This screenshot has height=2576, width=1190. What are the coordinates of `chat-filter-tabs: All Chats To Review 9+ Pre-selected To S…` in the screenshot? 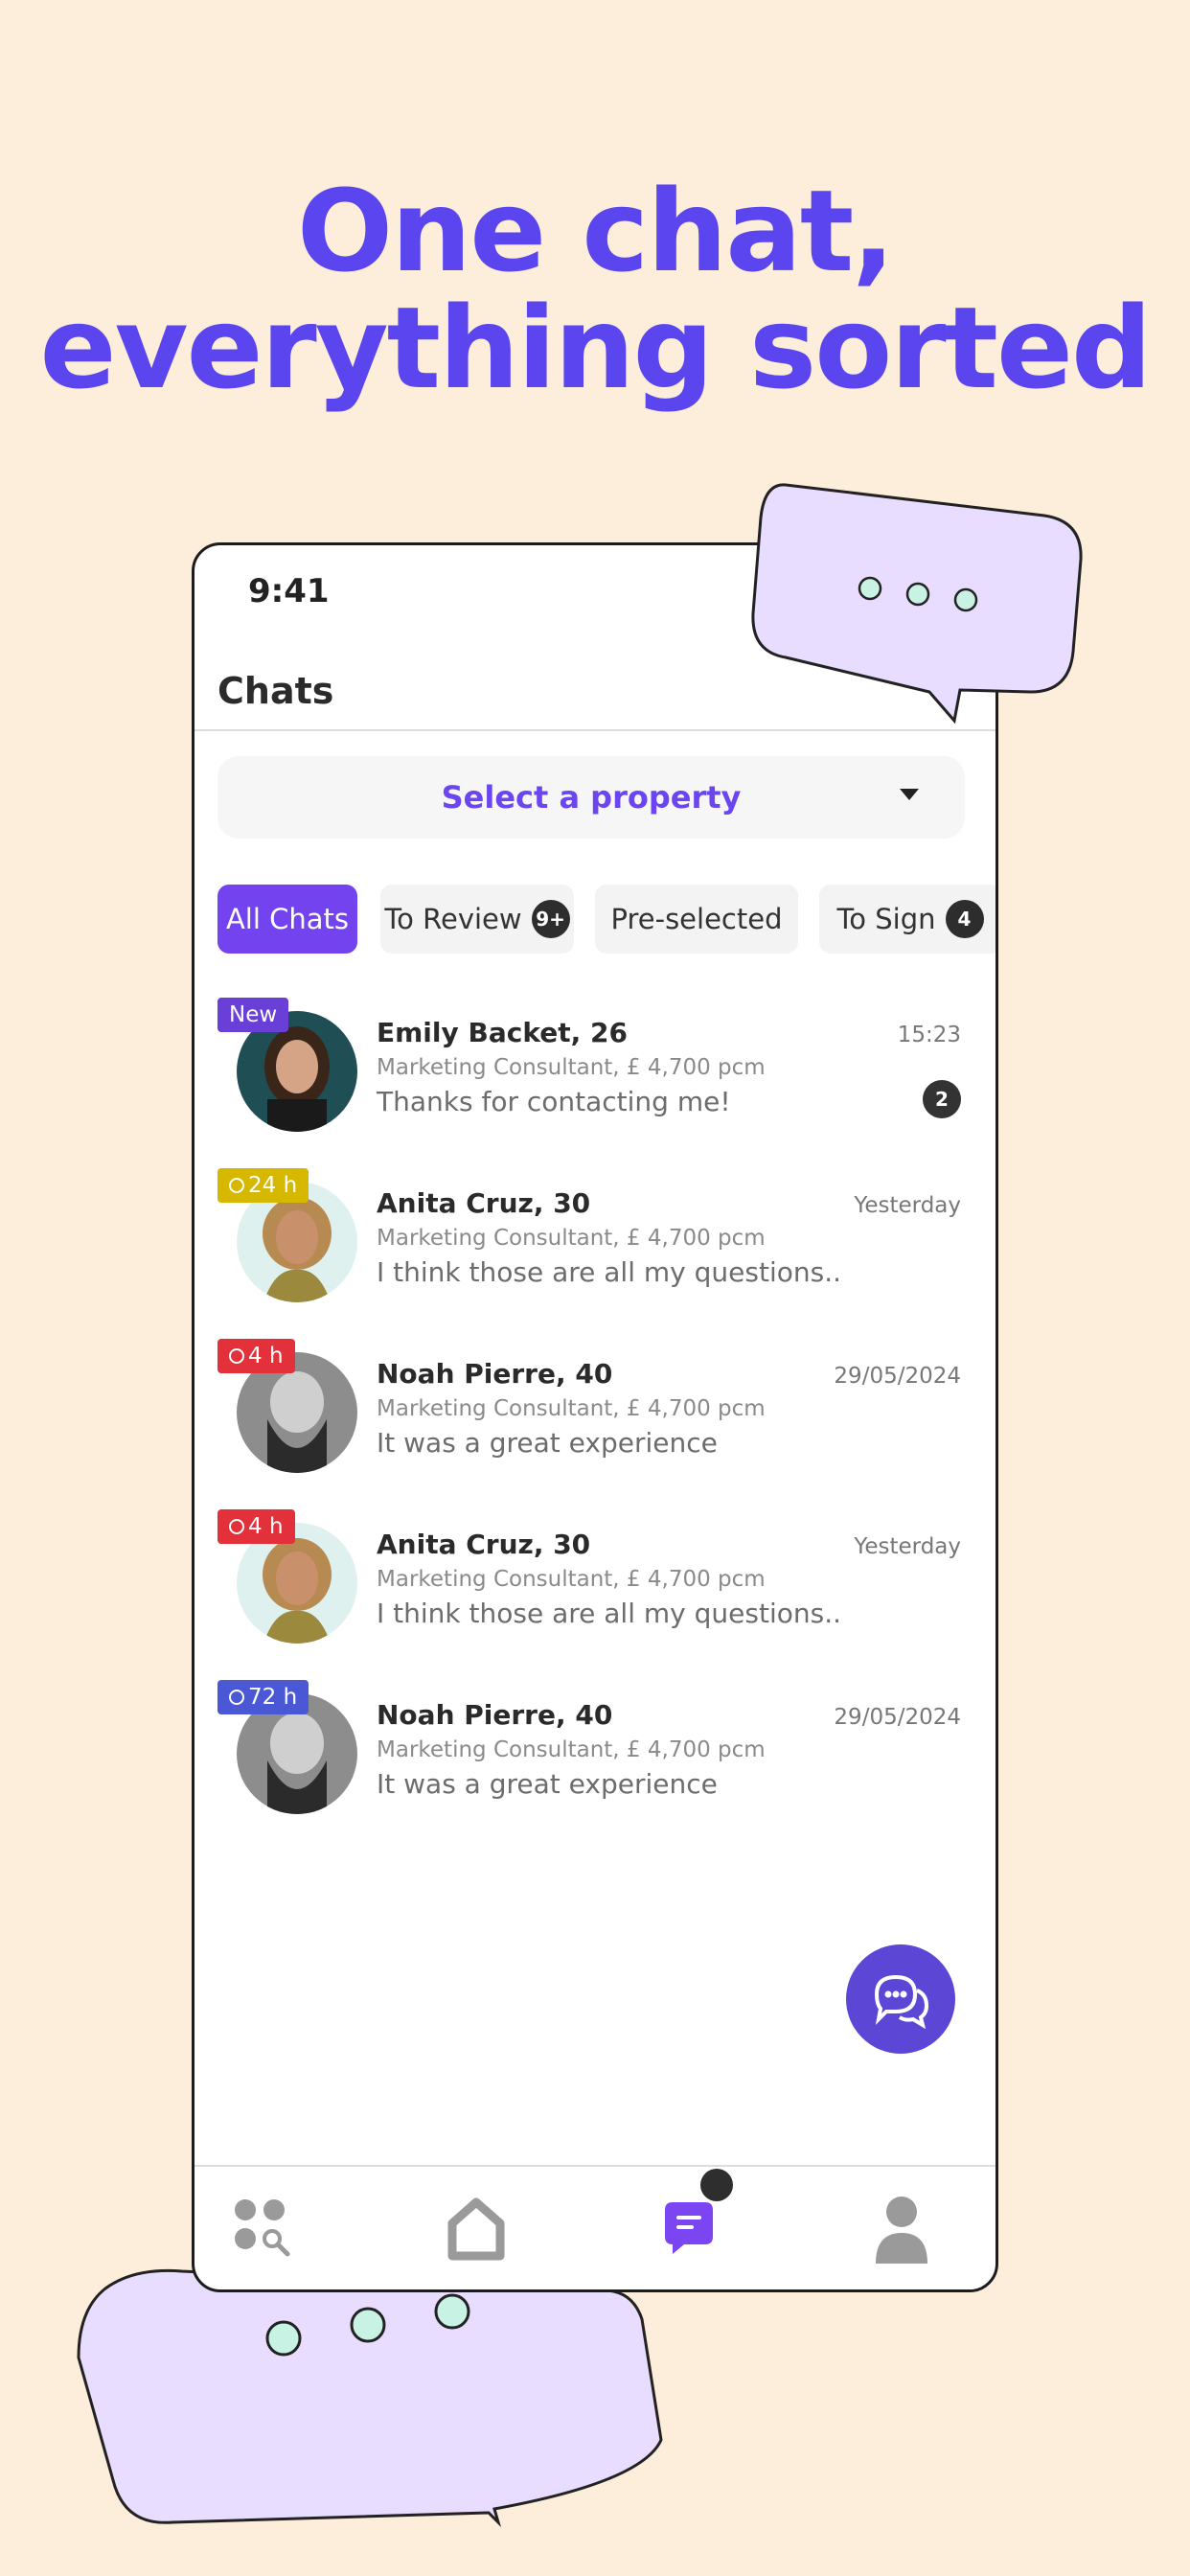 It's located at (606, 920).